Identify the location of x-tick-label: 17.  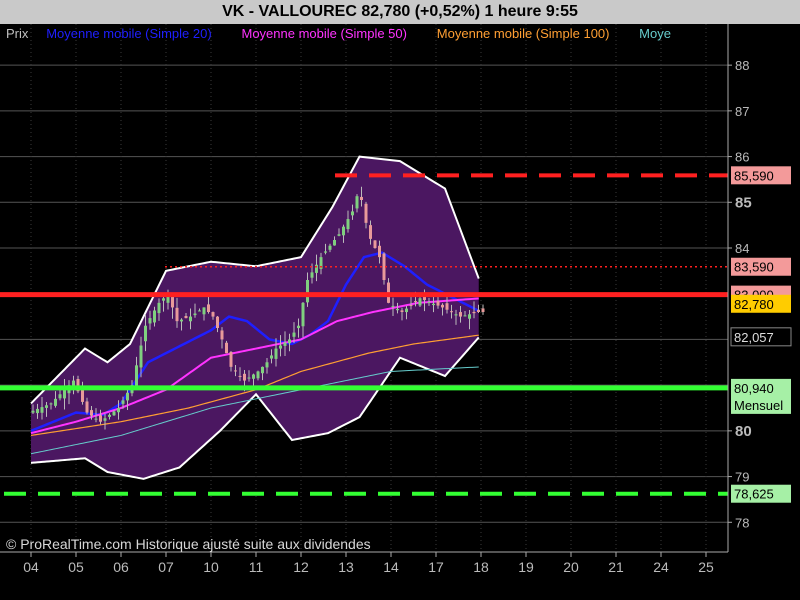
(436, 567).